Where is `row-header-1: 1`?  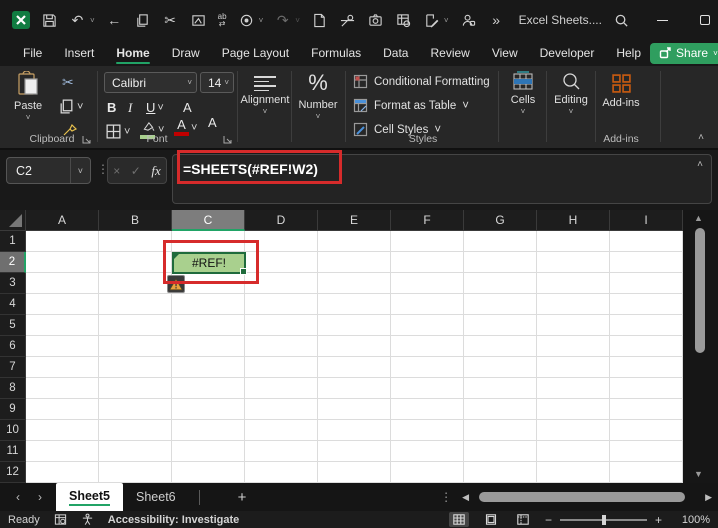
row-header-1: 1 is located at coordinates (13, 241).